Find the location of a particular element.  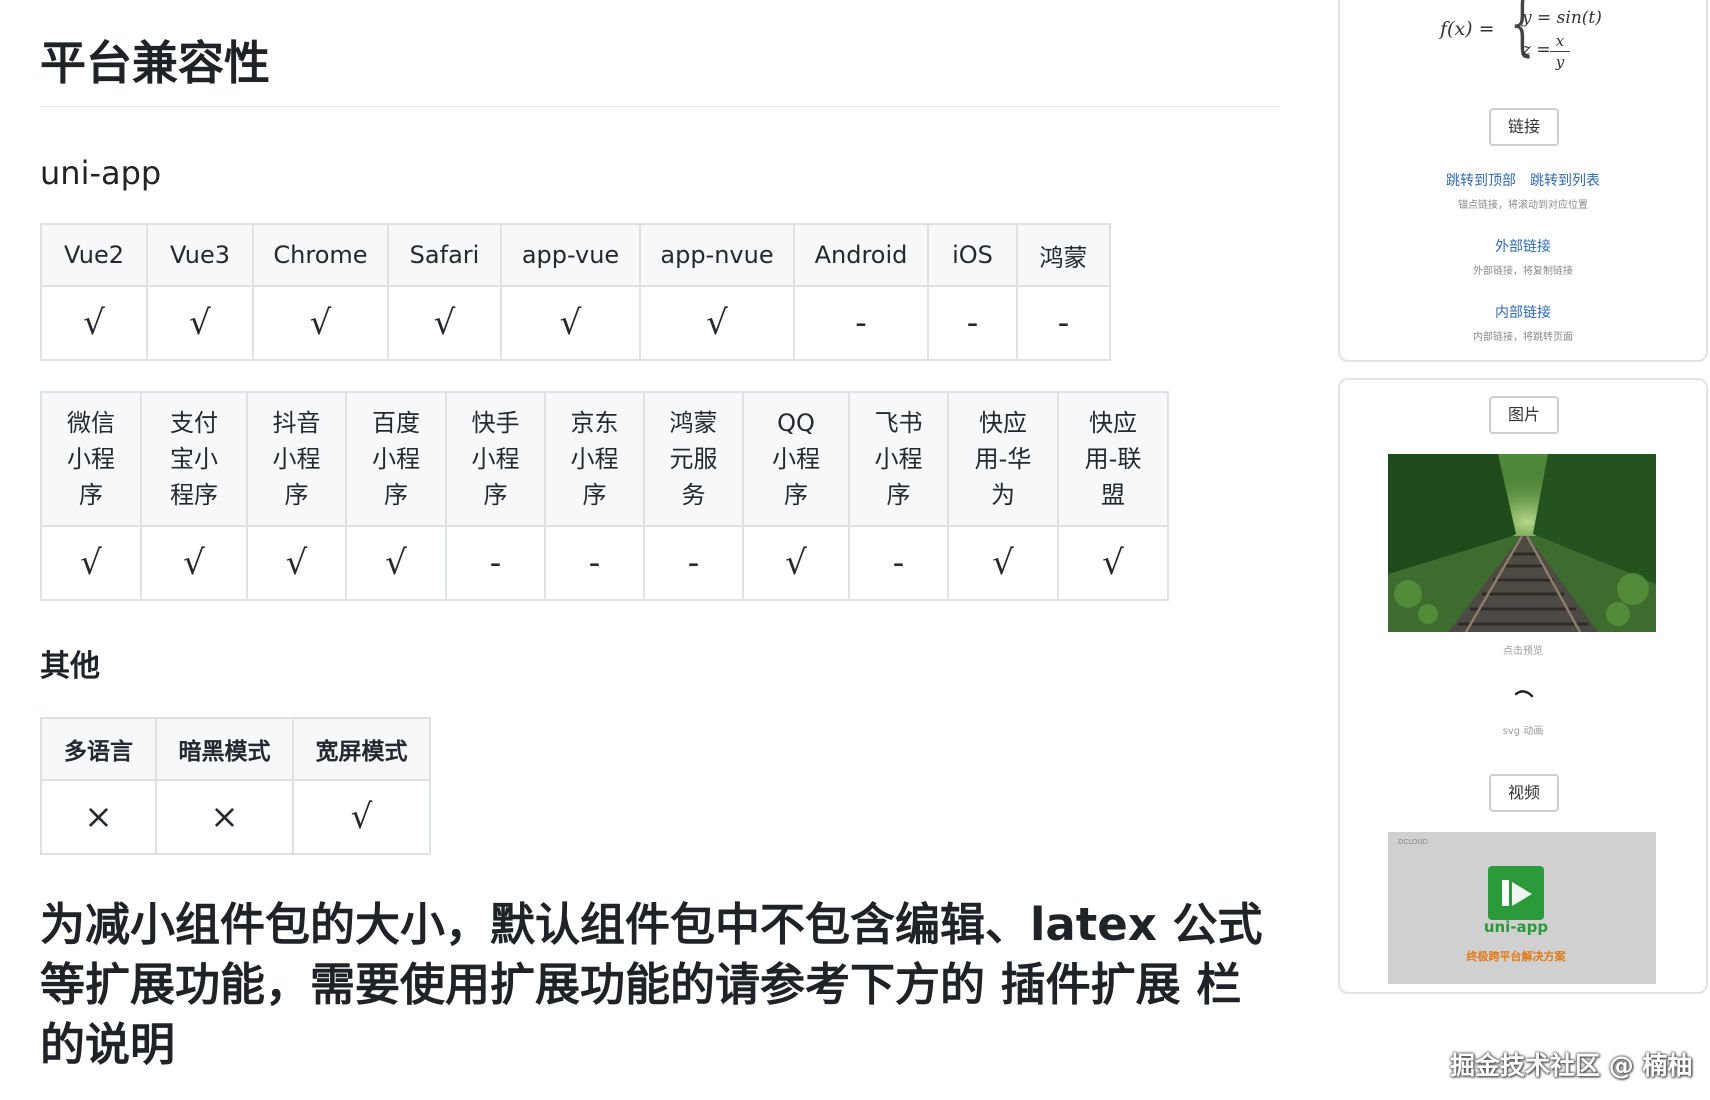

jump-to-top-link: 跳转到顶部 is located at coordinates (1481, 181).